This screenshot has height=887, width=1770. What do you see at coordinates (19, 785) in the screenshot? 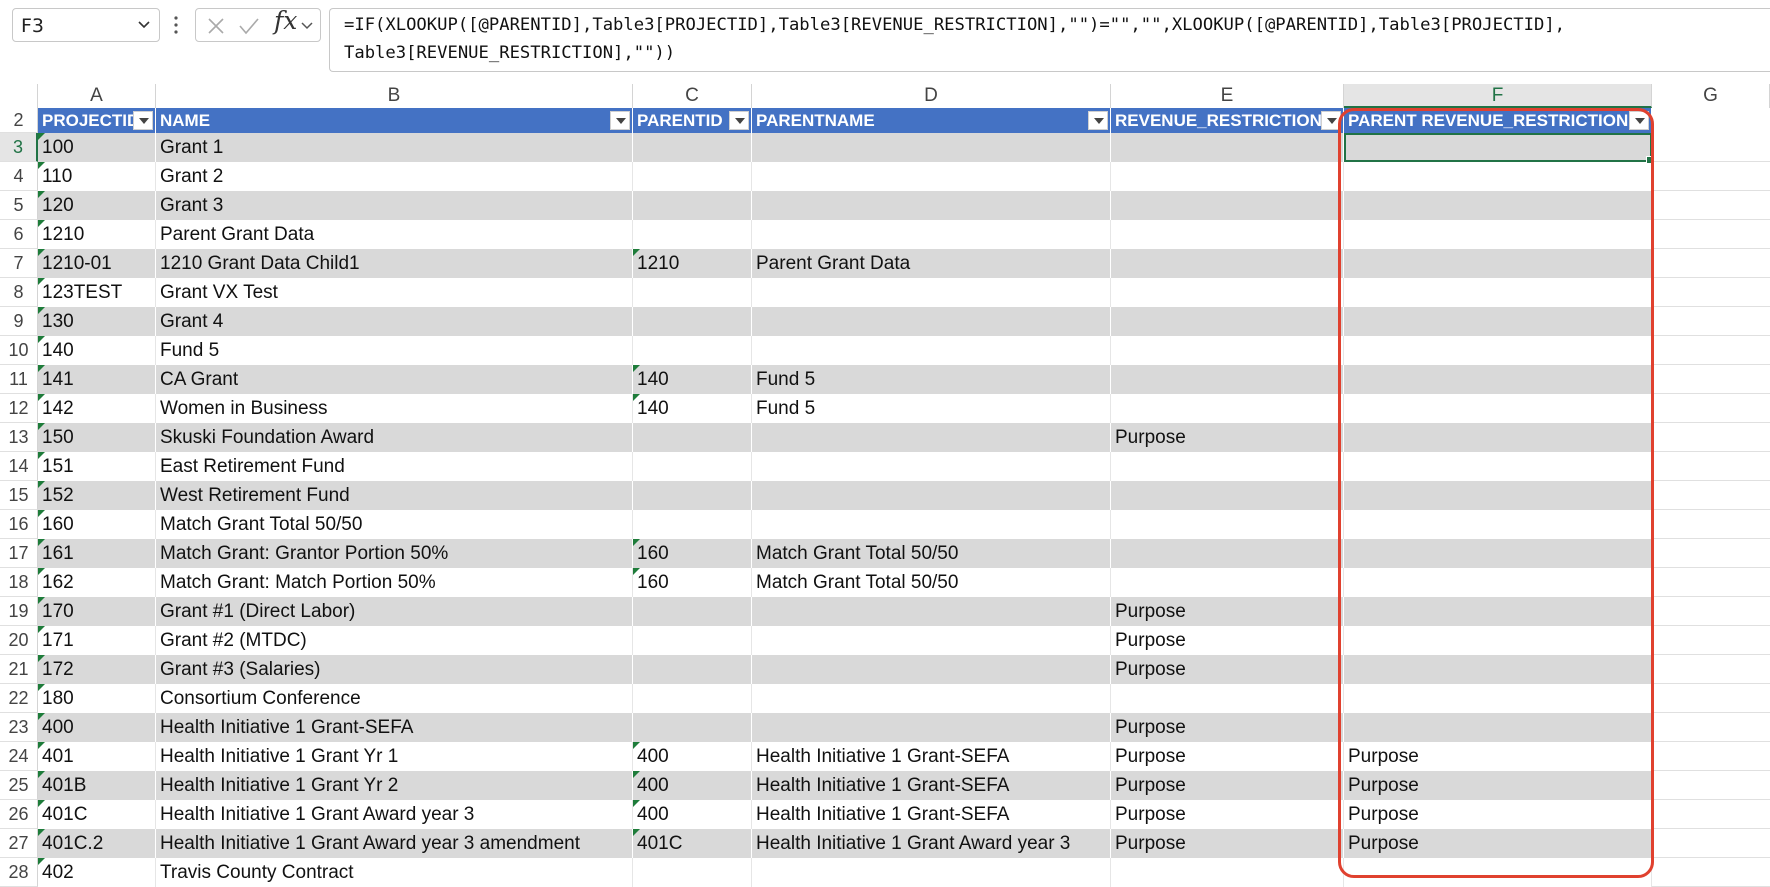
I see `row-header: 25` at bounding box center [19, 785].